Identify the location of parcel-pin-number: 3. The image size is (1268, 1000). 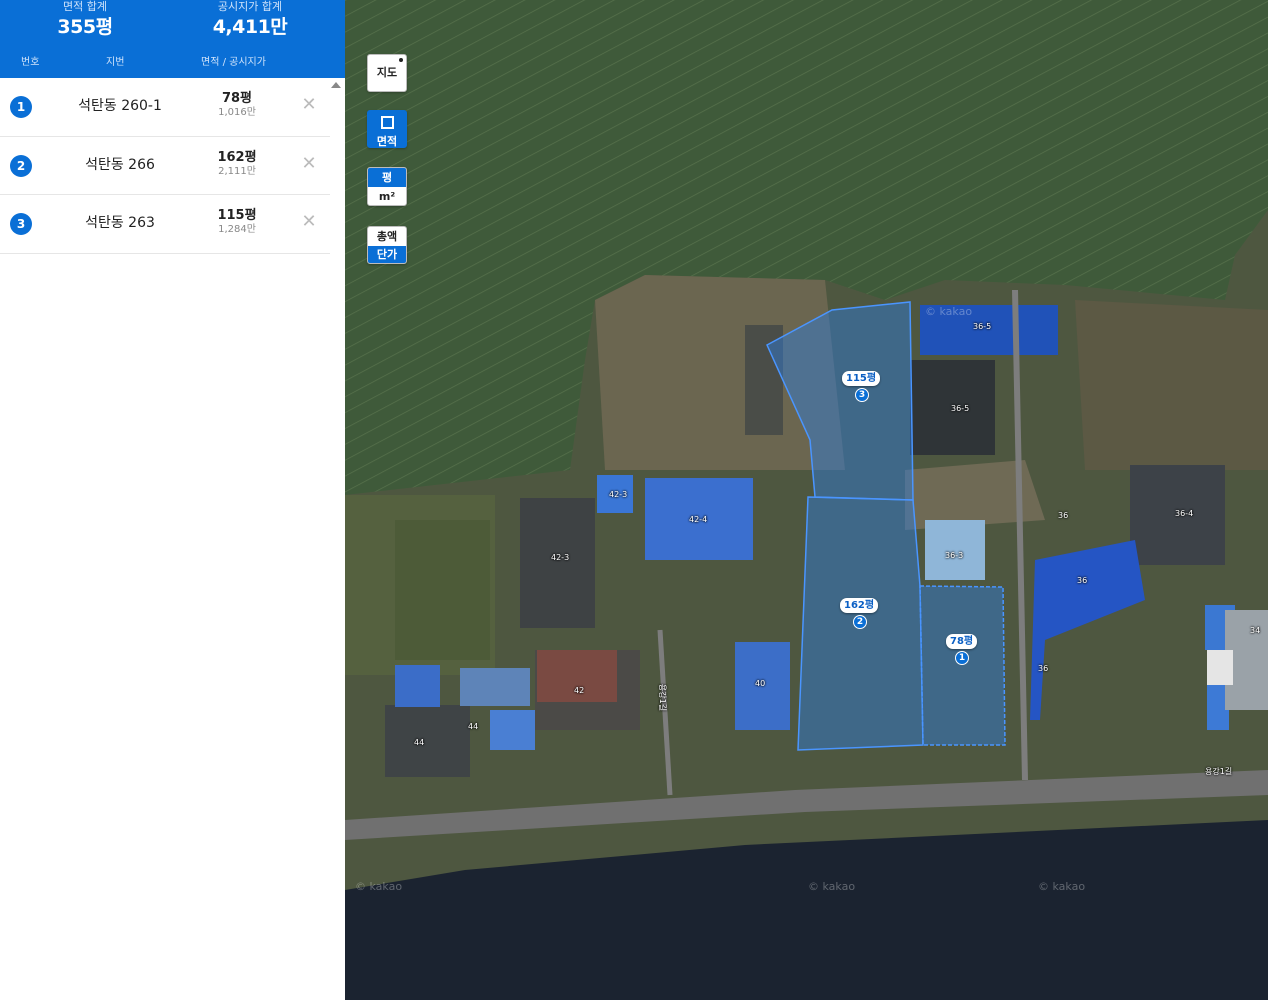
(862, 395).